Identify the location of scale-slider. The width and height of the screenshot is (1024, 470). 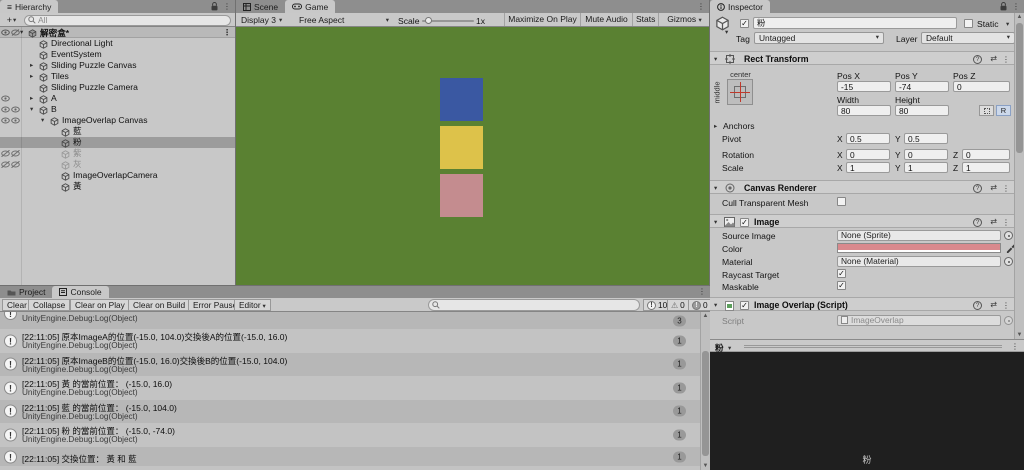
(448, 20).